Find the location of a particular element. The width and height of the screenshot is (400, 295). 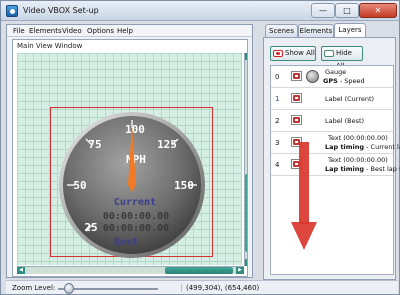

menu-video: Video is located at coordinates (72, 31).